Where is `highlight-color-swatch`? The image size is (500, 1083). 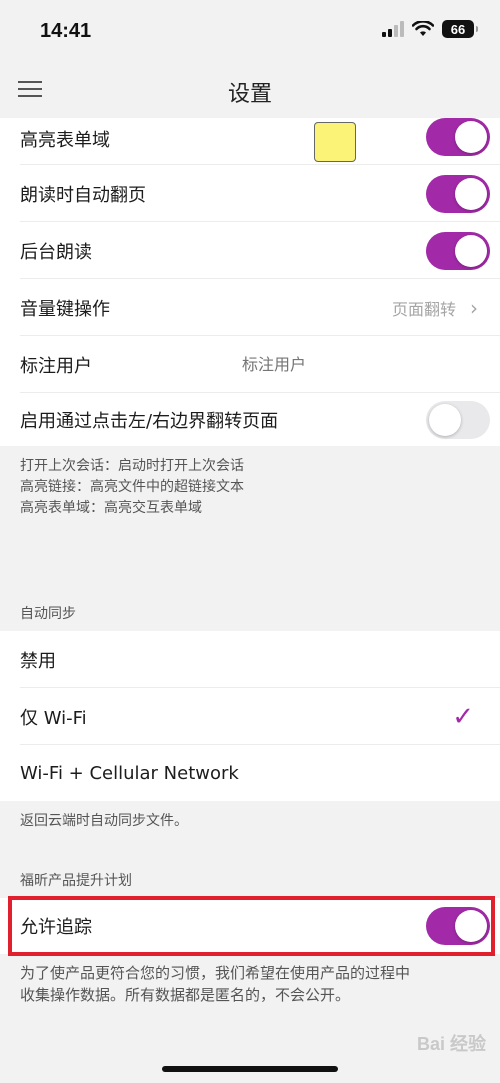
highlight-color-swatch is located at coordinates (335, 142).